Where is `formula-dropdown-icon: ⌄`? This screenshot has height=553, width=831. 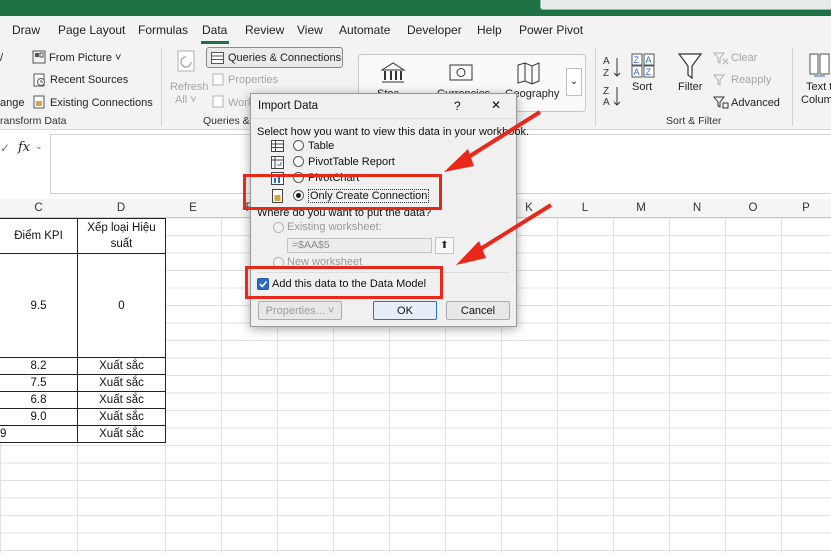 formula-dropdown-icon: ⌄ is located at coordinates (39, 146).